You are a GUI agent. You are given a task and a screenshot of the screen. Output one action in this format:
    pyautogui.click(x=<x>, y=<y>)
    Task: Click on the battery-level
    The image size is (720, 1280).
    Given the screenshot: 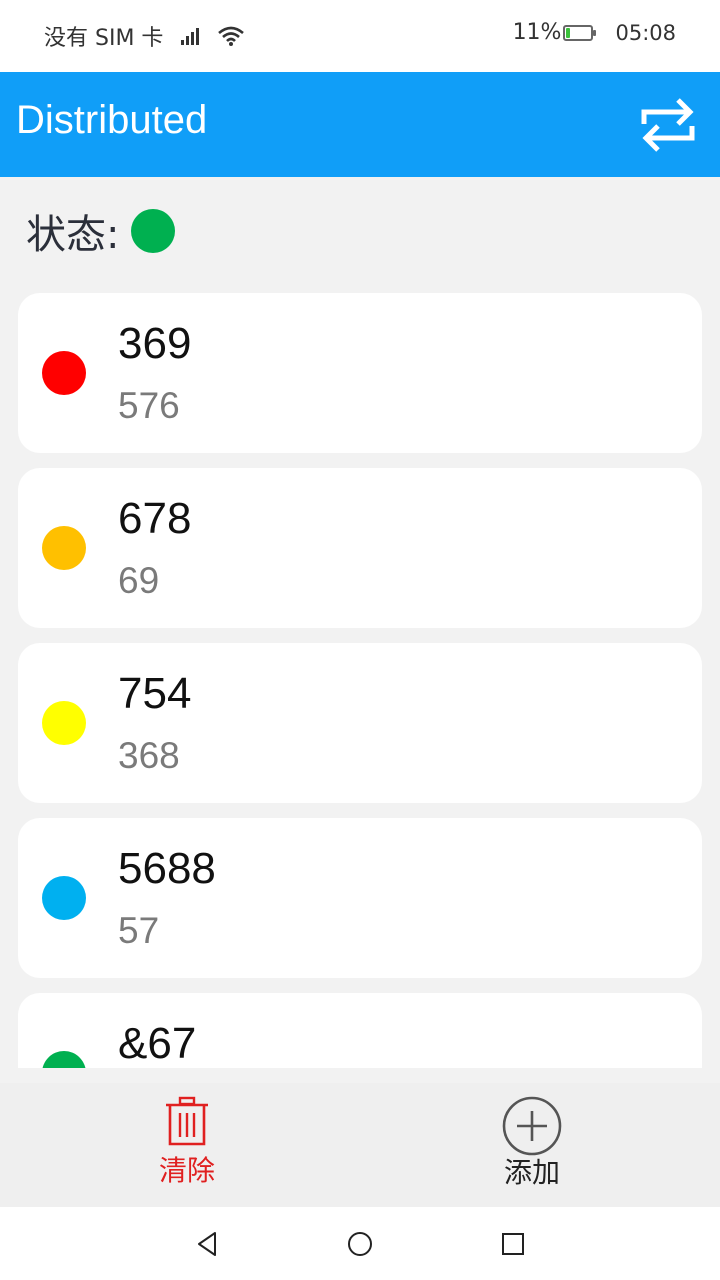 What is the action you would take?
    pyautogui.click(x=568, y=32)
    